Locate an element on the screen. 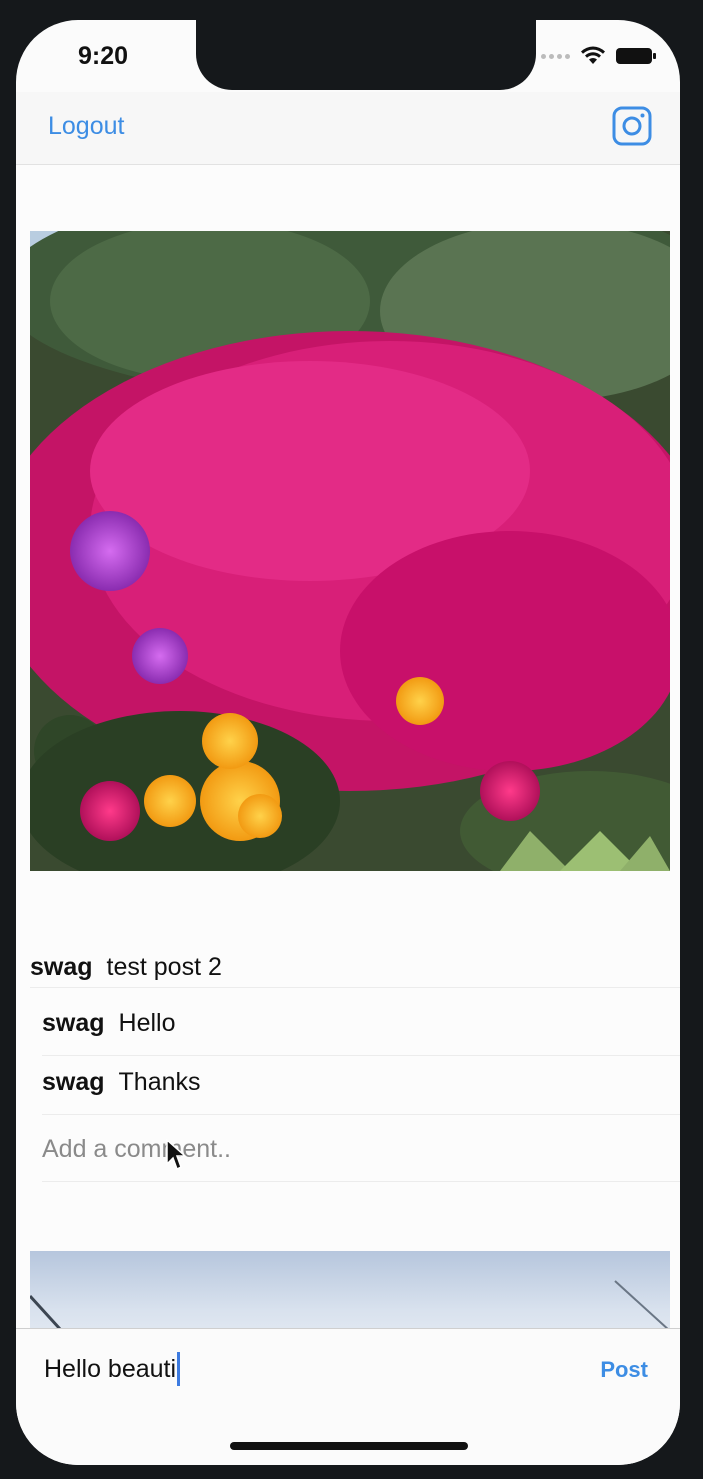 The width and height of the screenshot is (703, 1479). caption-username: swag is located at coordinates (61, 967).